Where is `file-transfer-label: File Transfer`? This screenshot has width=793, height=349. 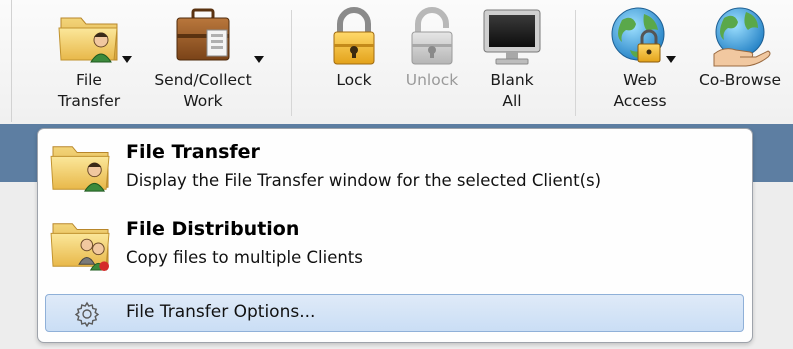
file-transfer-label: File Transfer is located at coordinates (89, 90).